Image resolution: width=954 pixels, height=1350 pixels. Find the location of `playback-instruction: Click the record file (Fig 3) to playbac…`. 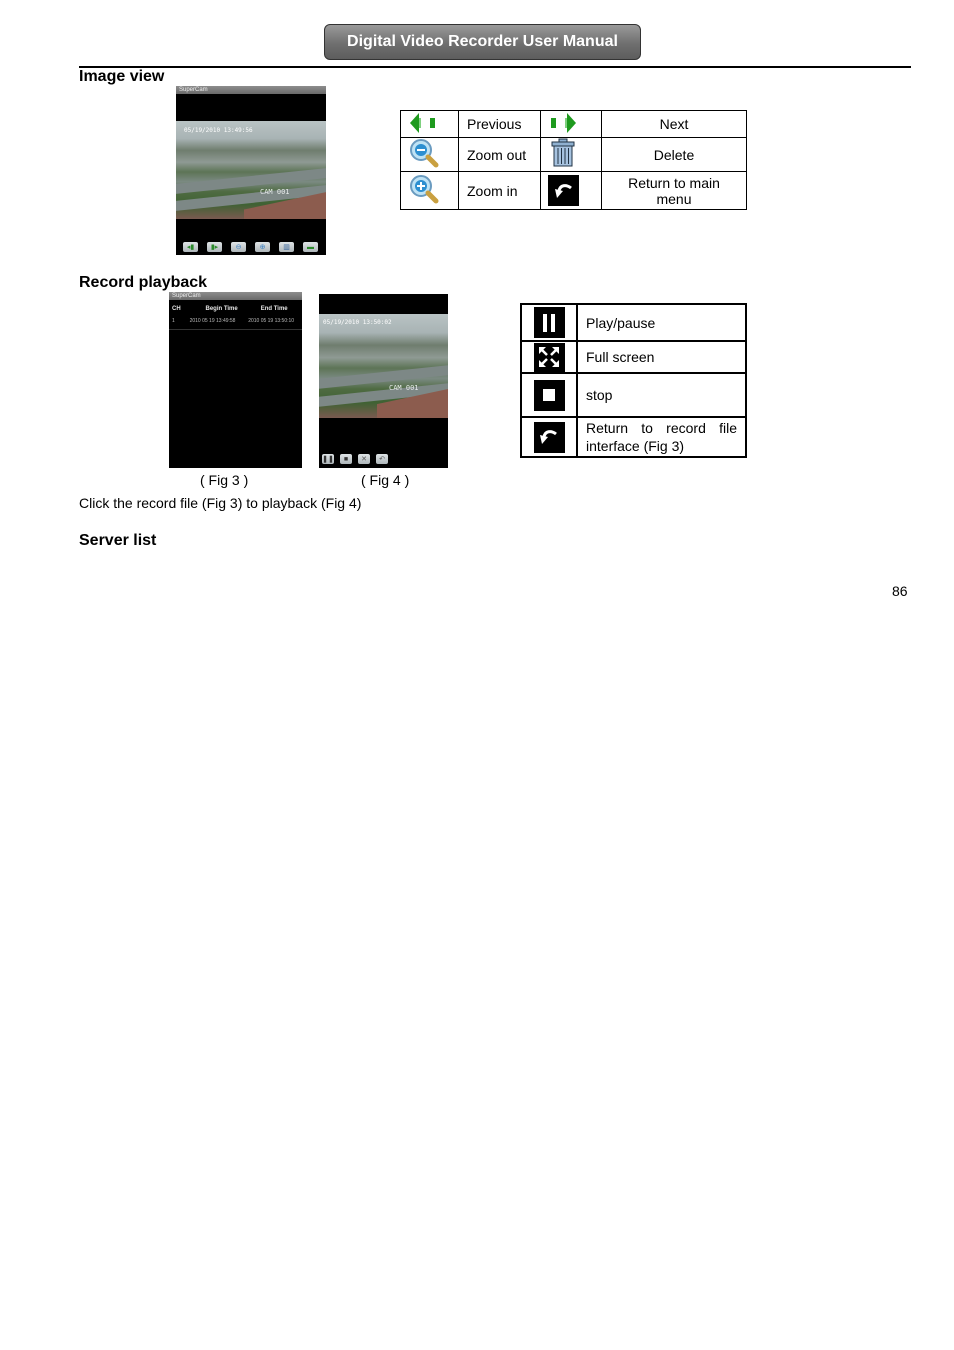

playback-instruction: Click the record file (Fig 3) to playbac… is located at coordinates (220, 503).